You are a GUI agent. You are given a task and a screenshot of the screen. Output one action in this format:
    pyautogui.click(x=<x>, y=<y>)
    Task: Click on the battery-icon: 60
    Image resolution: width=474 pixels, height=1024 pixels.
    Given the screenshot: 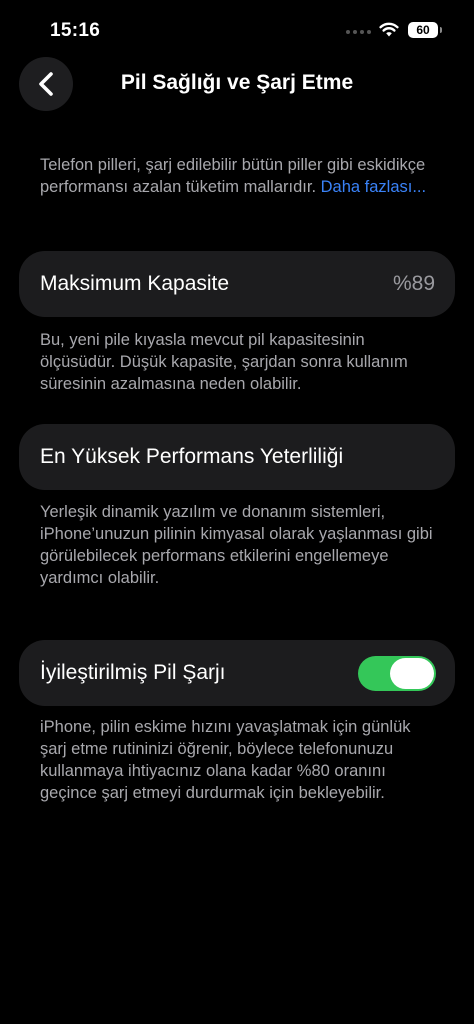 What is the action you would take?
    pyautogui.click(x=425, y=30)
    